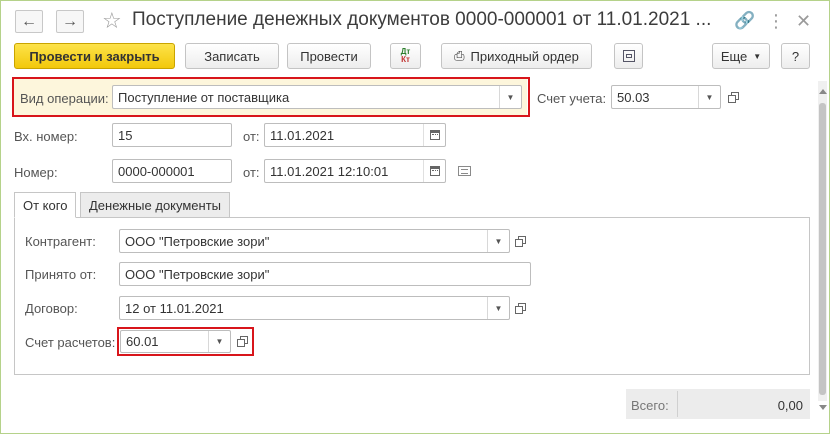  What do you see at coordinates (822, 249) in the screenshot?
I see `scroll-thumb` at bounding box center [822, 249].